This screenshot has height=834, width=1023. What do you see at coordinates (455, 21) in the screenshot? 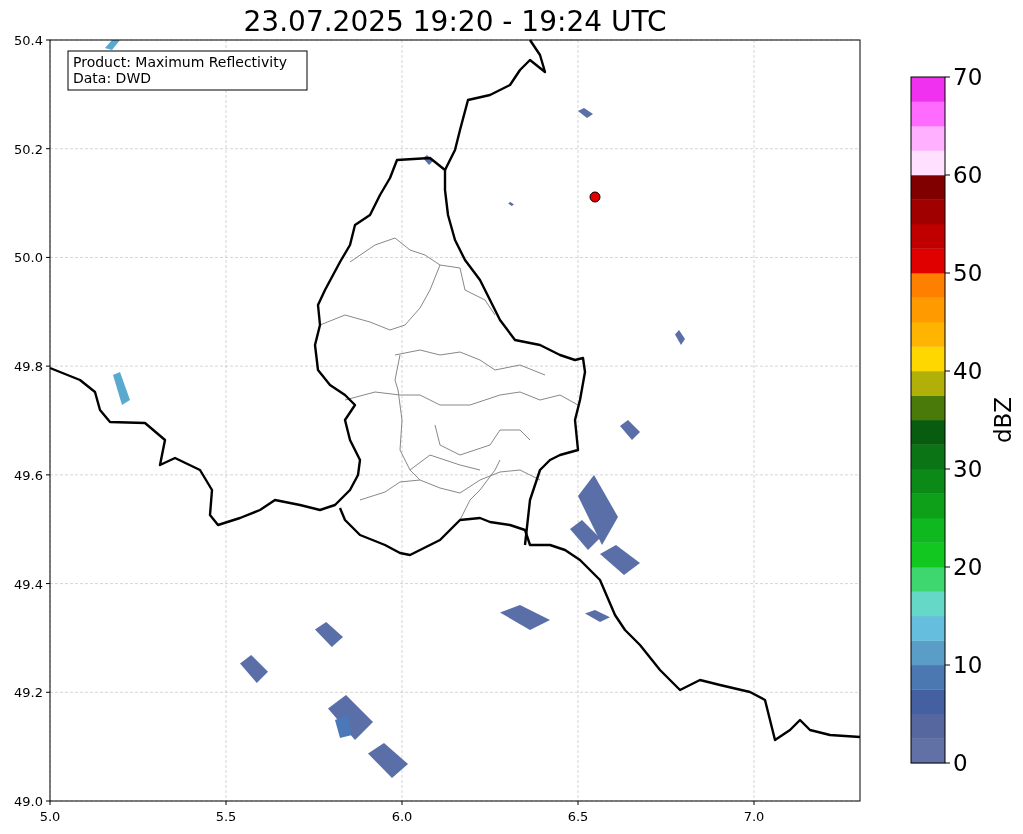
I see `chart-title: 23.07.2025 19:20 - 19:24 UTC` at bounding box center [455, 21].